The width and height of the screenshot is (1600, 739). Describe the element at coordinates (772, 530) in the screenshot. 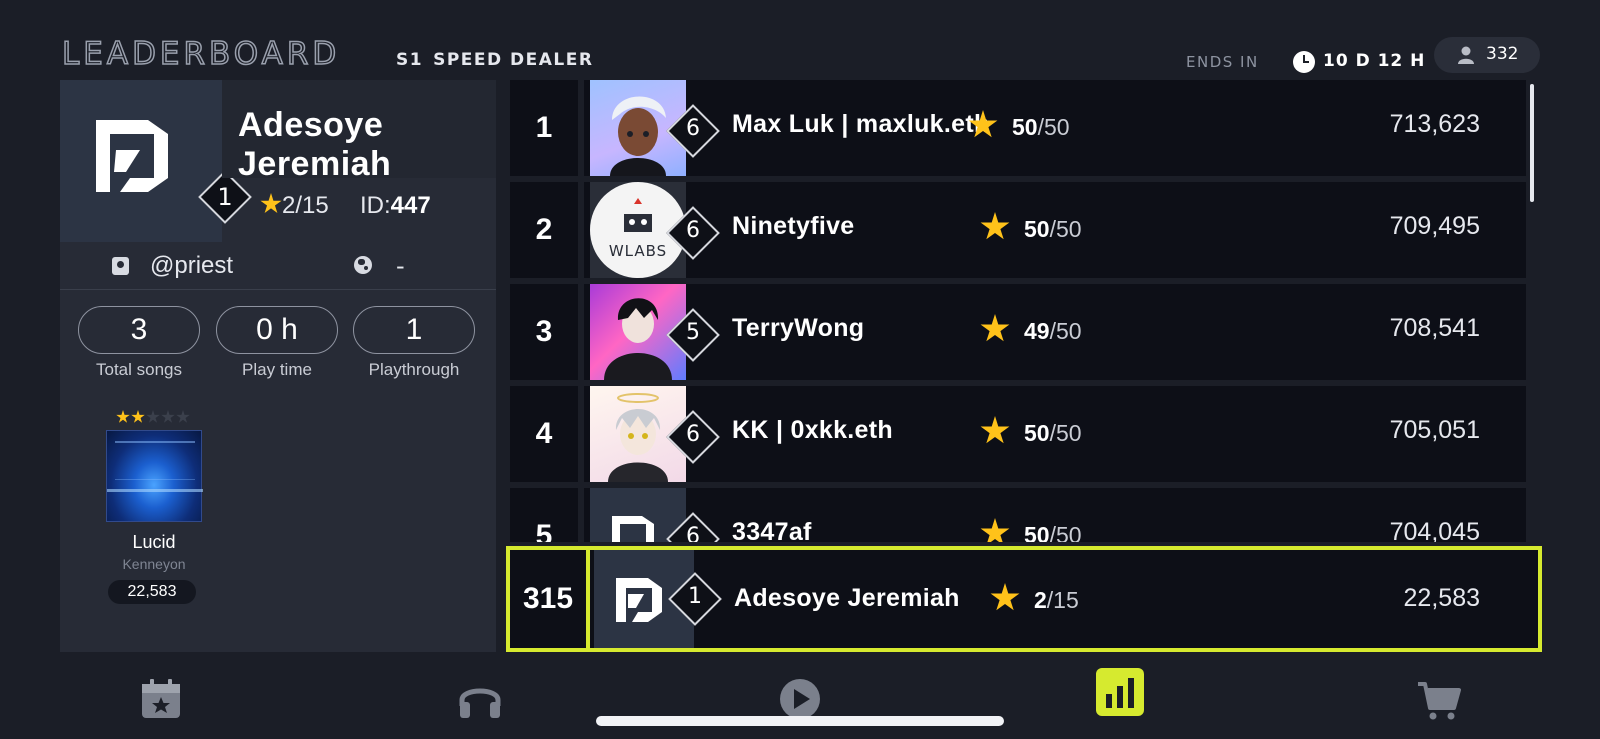

I see `player-name: 3347af` at that location.